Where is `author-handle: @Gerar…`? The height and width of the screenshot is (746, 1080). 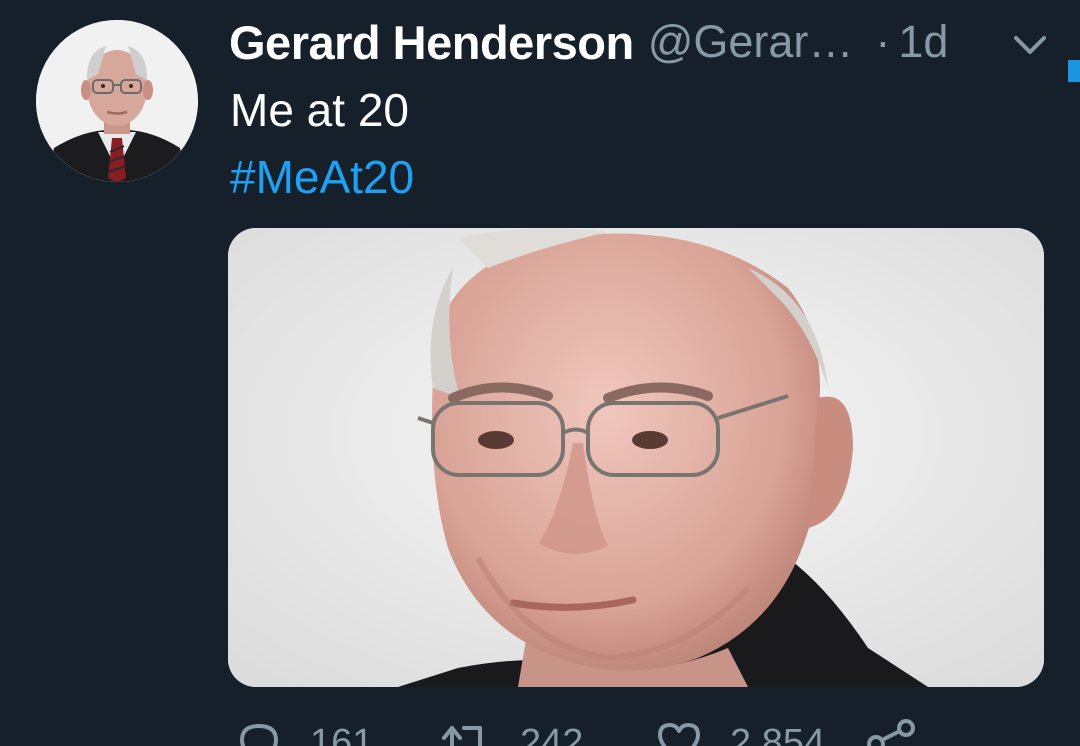
author-handle: @Gerar… is located at coordinates (751, 42).